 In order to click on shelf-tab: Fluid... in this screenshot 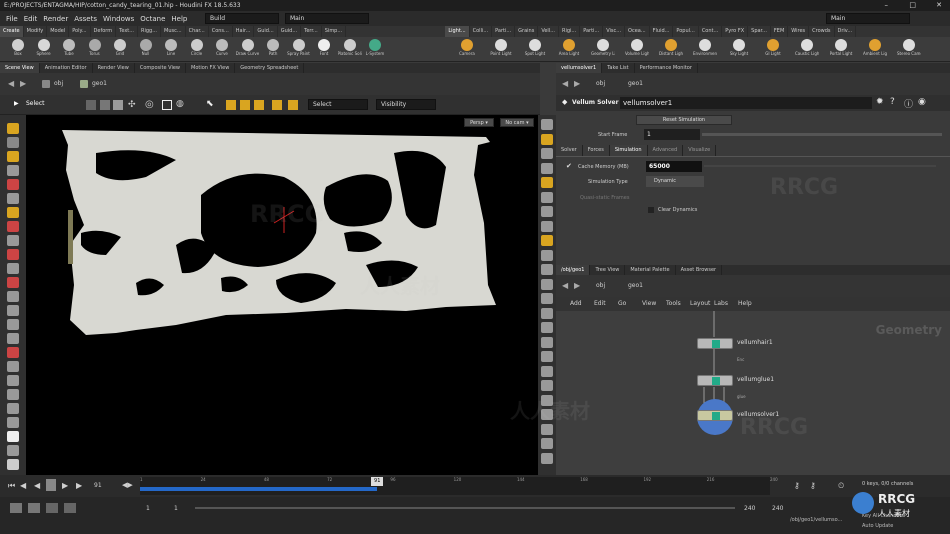, I will do `click(662, 31)`.